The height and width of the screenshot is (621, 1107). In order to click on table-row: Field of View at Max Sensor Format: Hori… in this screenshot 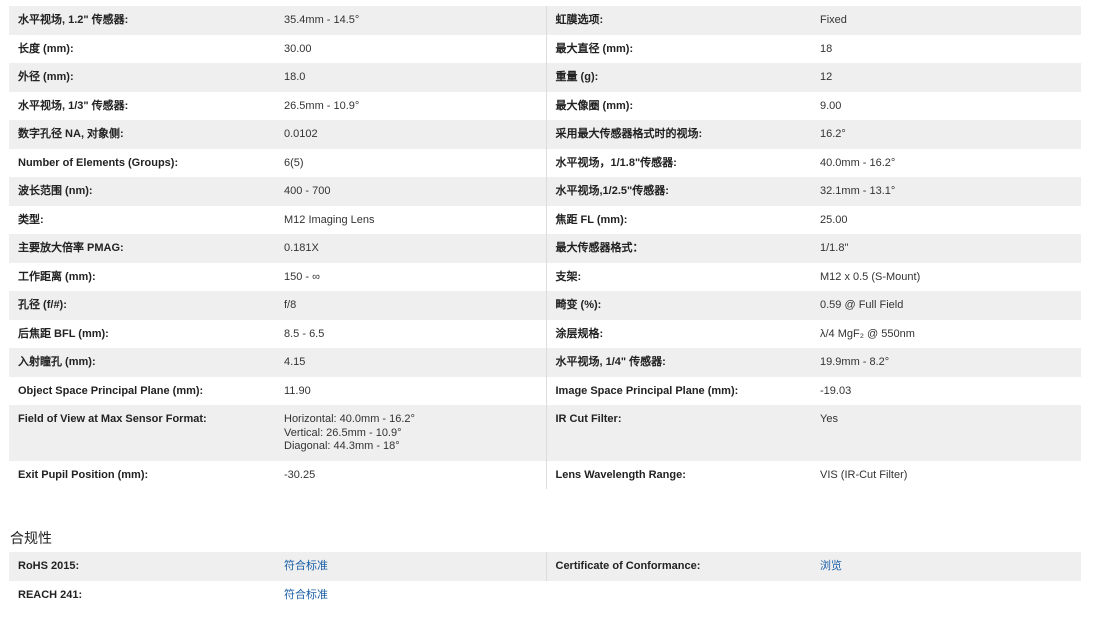, I will do `click(545, 433)`.